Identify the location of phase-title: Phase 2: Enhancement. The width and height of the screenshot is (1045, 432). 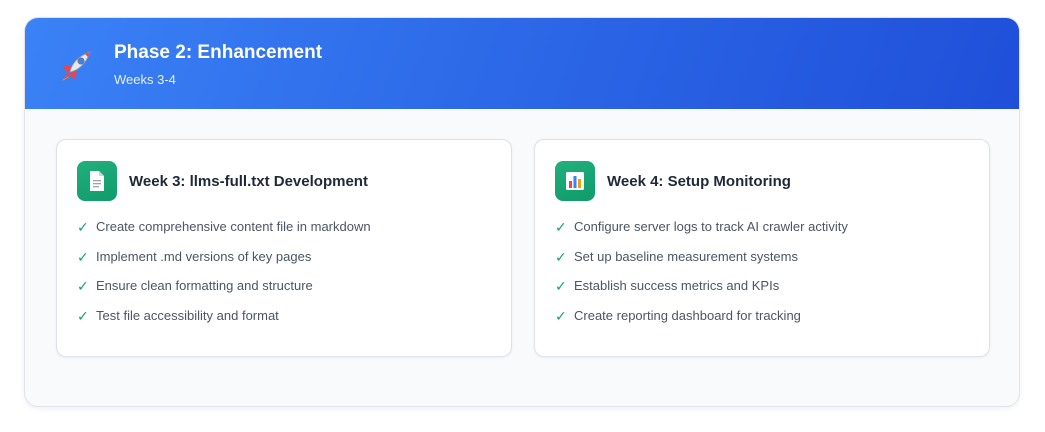
(218, 52).